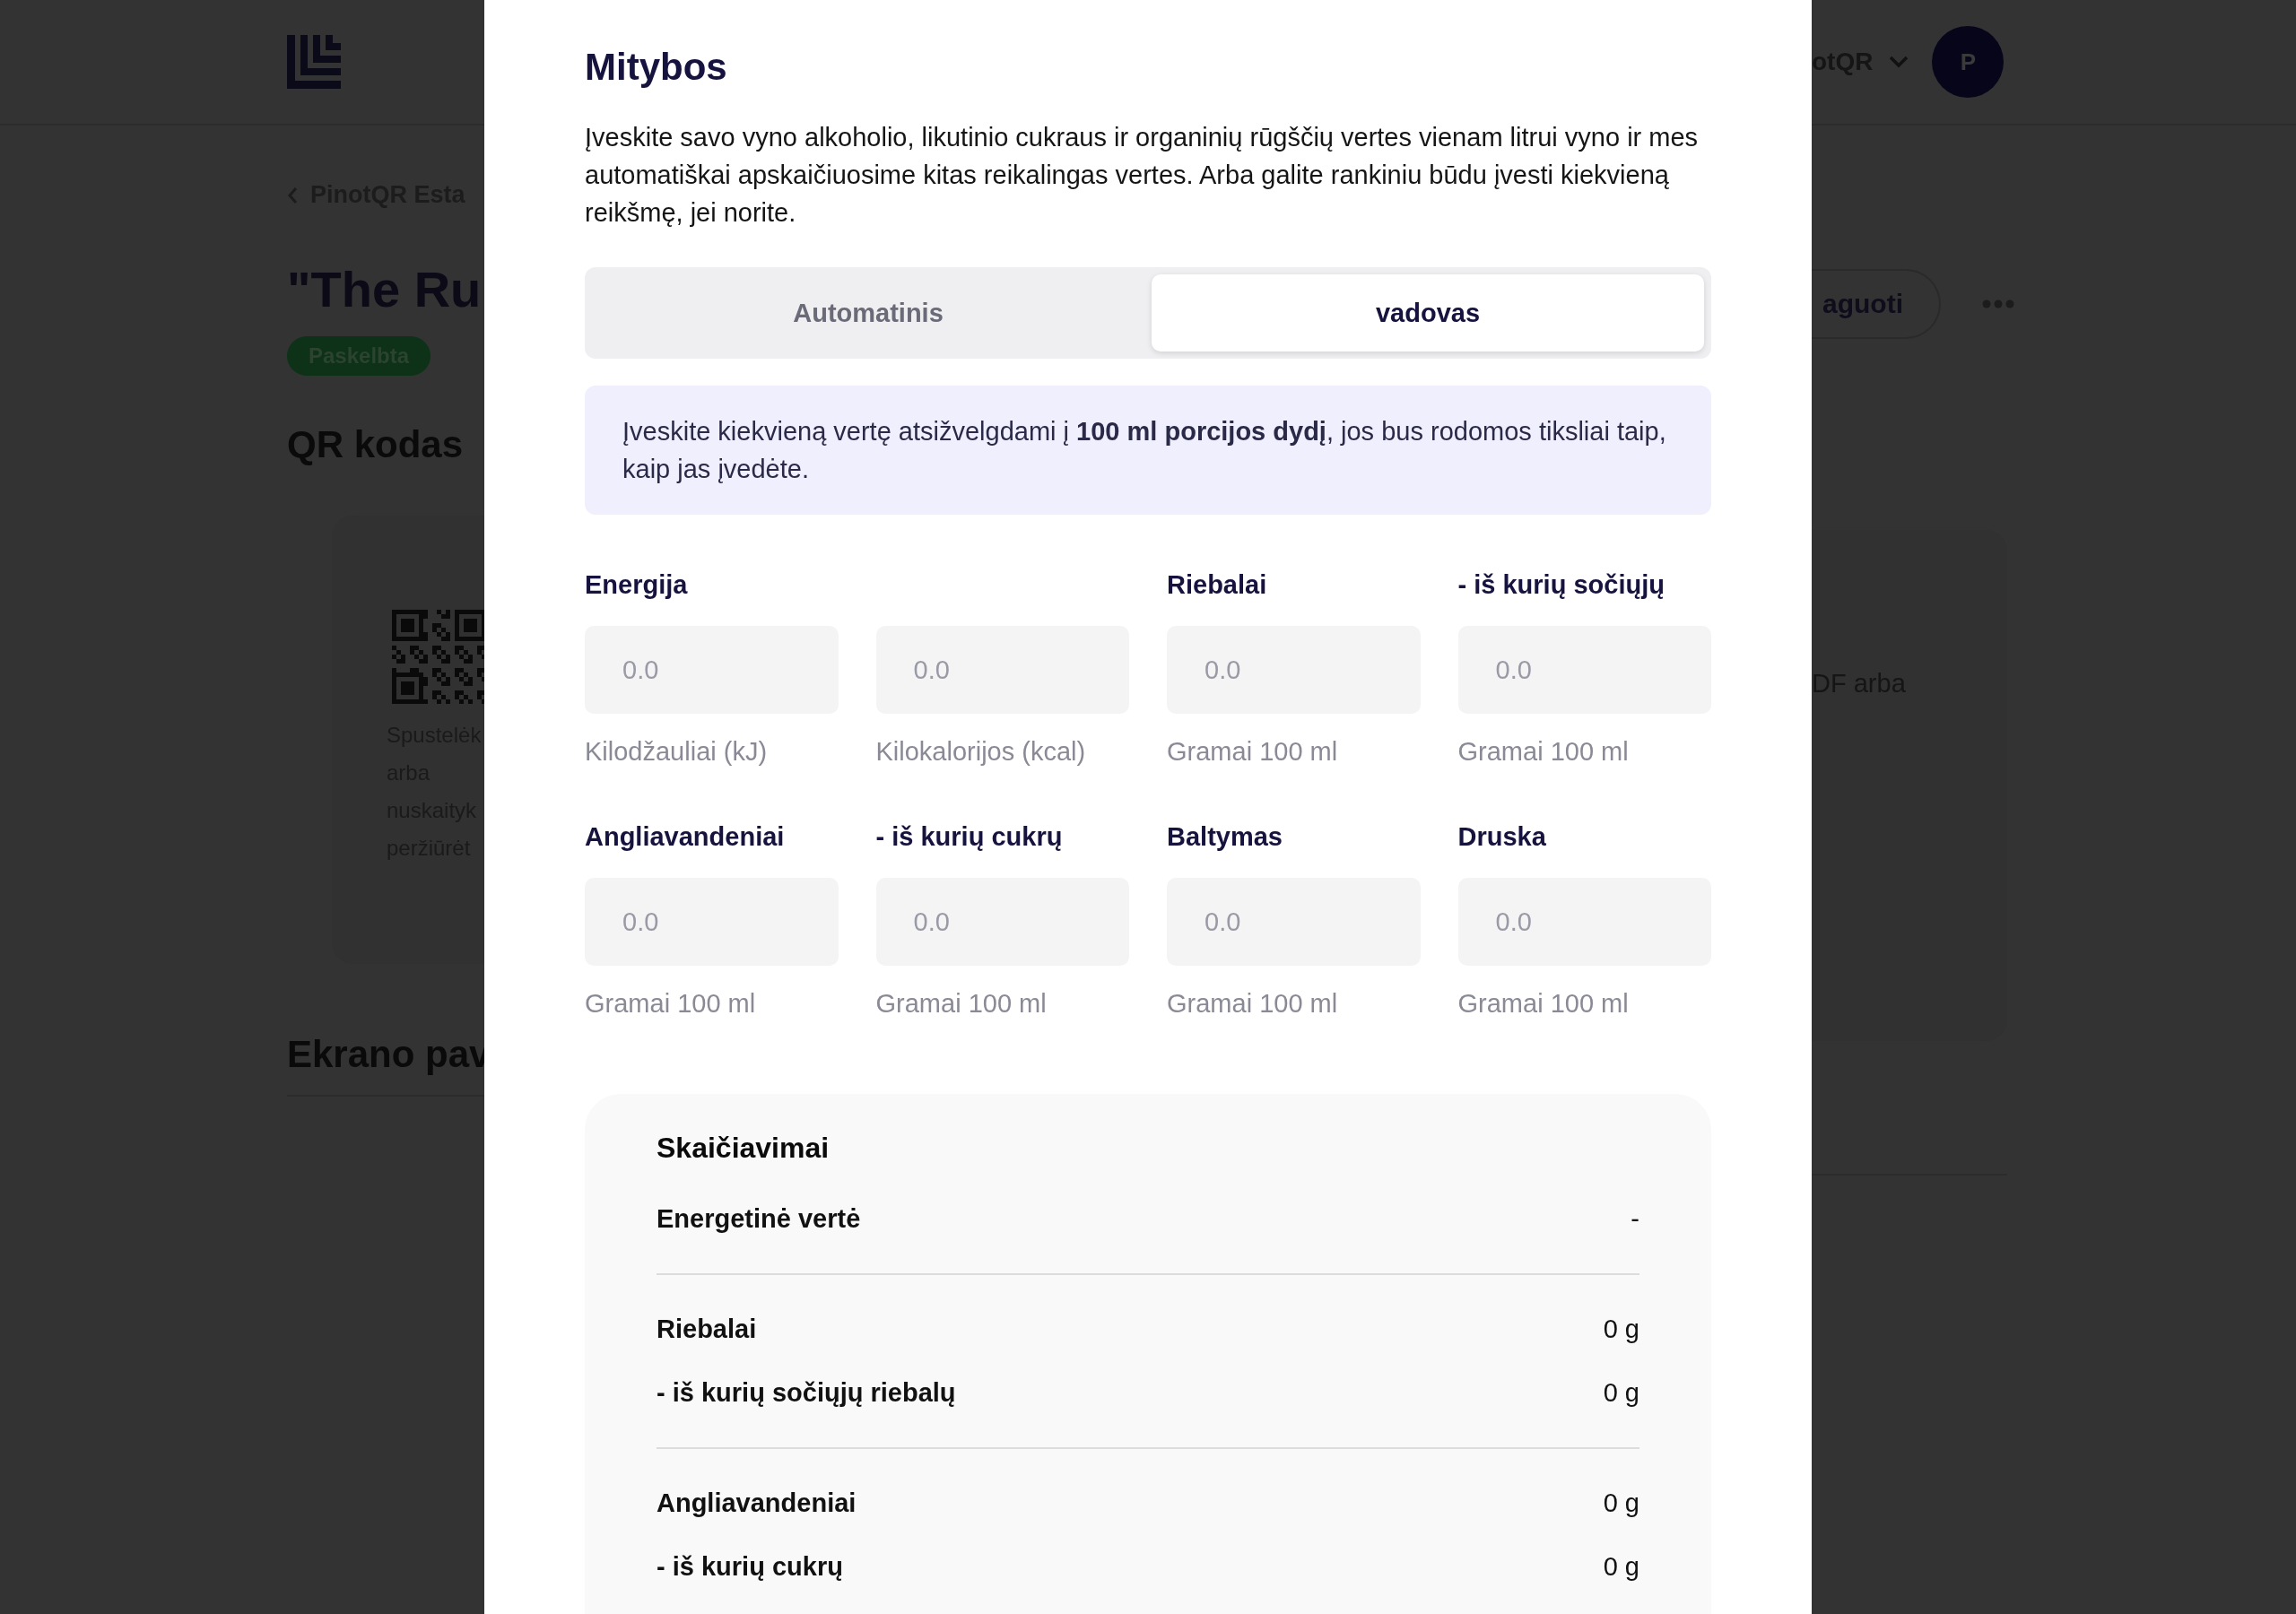  What do you see at coordinates (1428, 313) in the screenshot?
I see `mode-tab: vadovas` at bounding box center [1428, 313].